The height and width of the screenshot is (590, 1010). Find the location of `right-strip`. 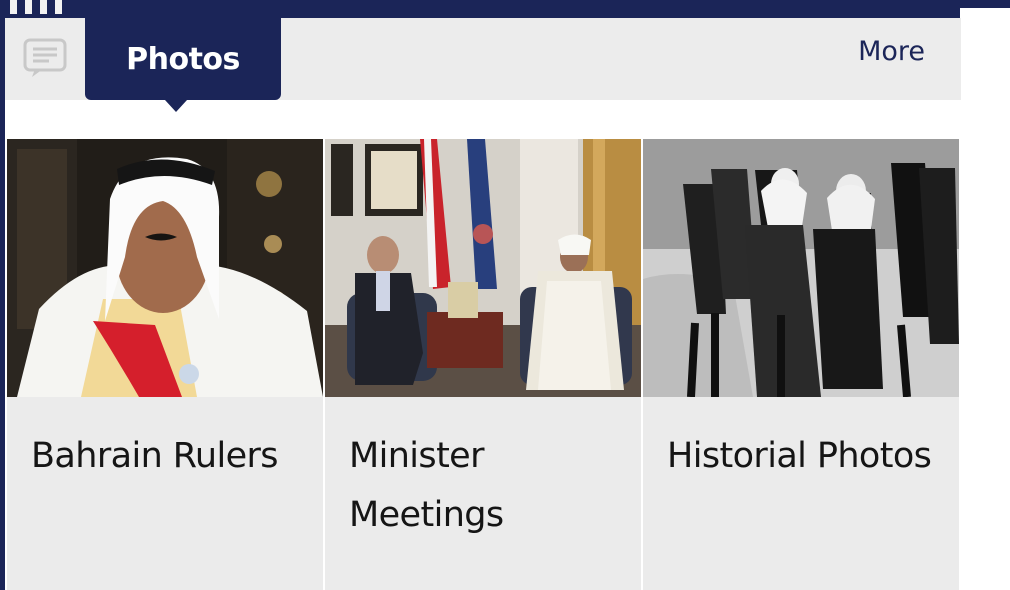

right-strip is located at coordinates (985, 299).